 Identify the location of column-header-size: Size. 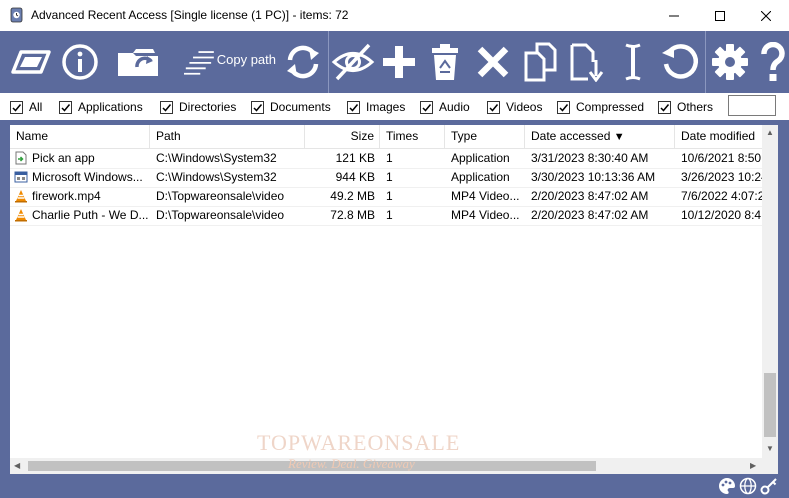
(342, 136).